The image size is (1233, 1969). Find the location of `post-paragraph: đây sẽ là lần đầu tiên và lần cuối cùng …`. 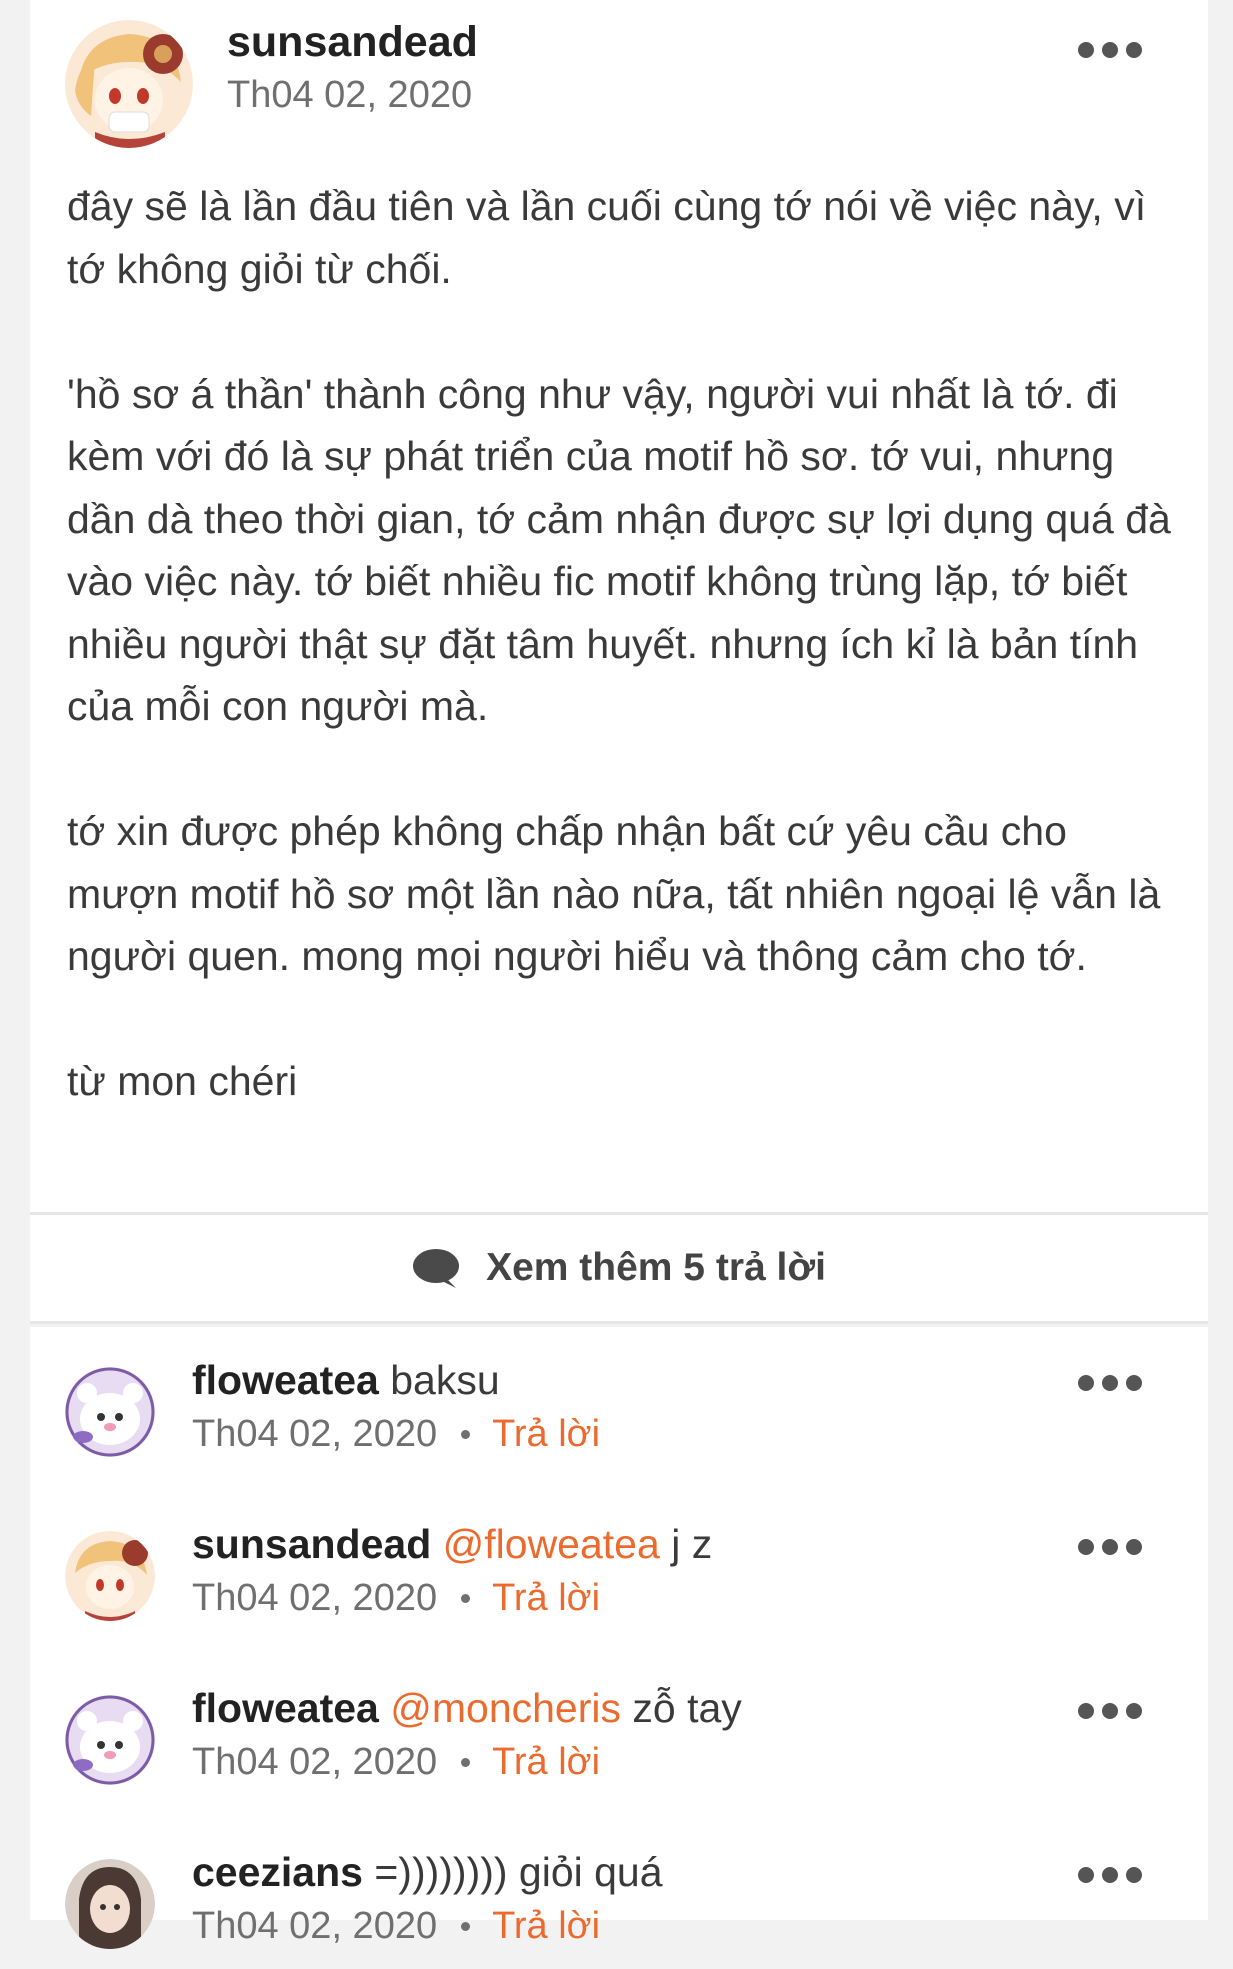

post-paragraph: đây sẽ là lần đầu tiên và lần cuối cùng … is located at coordinates (607, 237).